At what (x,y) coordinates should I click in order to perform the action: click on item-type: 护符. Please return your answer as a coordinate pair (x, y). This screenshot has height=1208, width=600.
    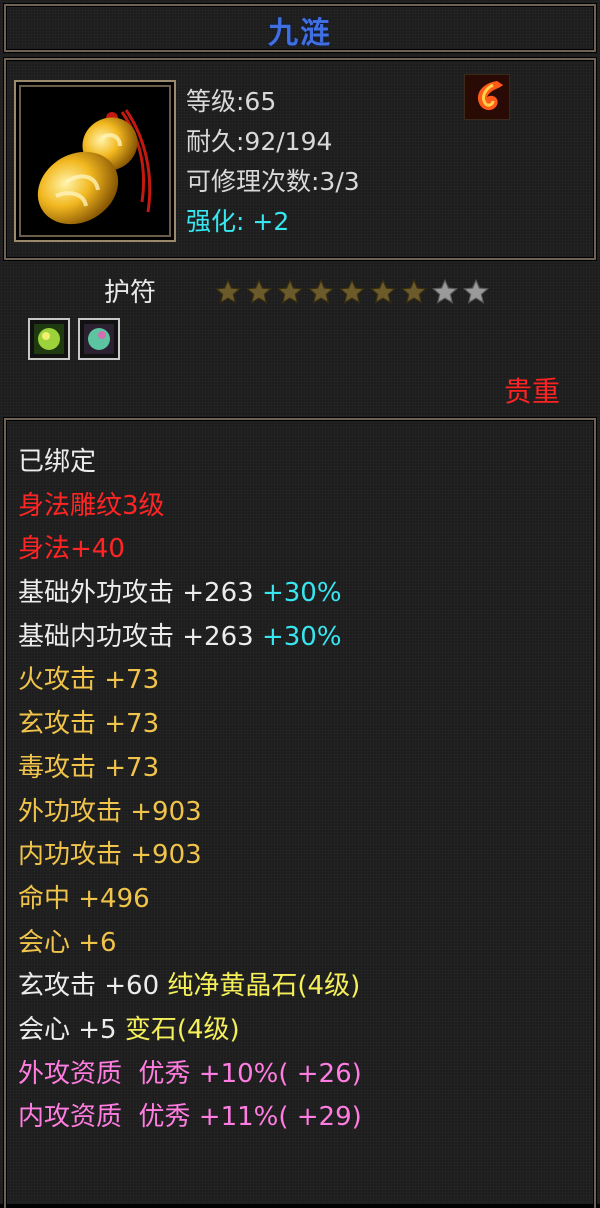
    Looking at the image, I should click on (130, 293).